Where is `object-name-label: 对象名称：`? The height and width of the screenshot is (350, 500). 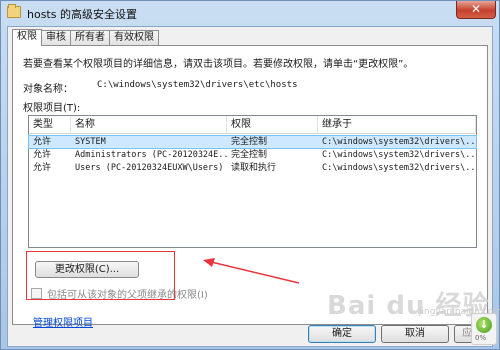
object-name-label: 对象名称： is located at coordinates (48, 89).